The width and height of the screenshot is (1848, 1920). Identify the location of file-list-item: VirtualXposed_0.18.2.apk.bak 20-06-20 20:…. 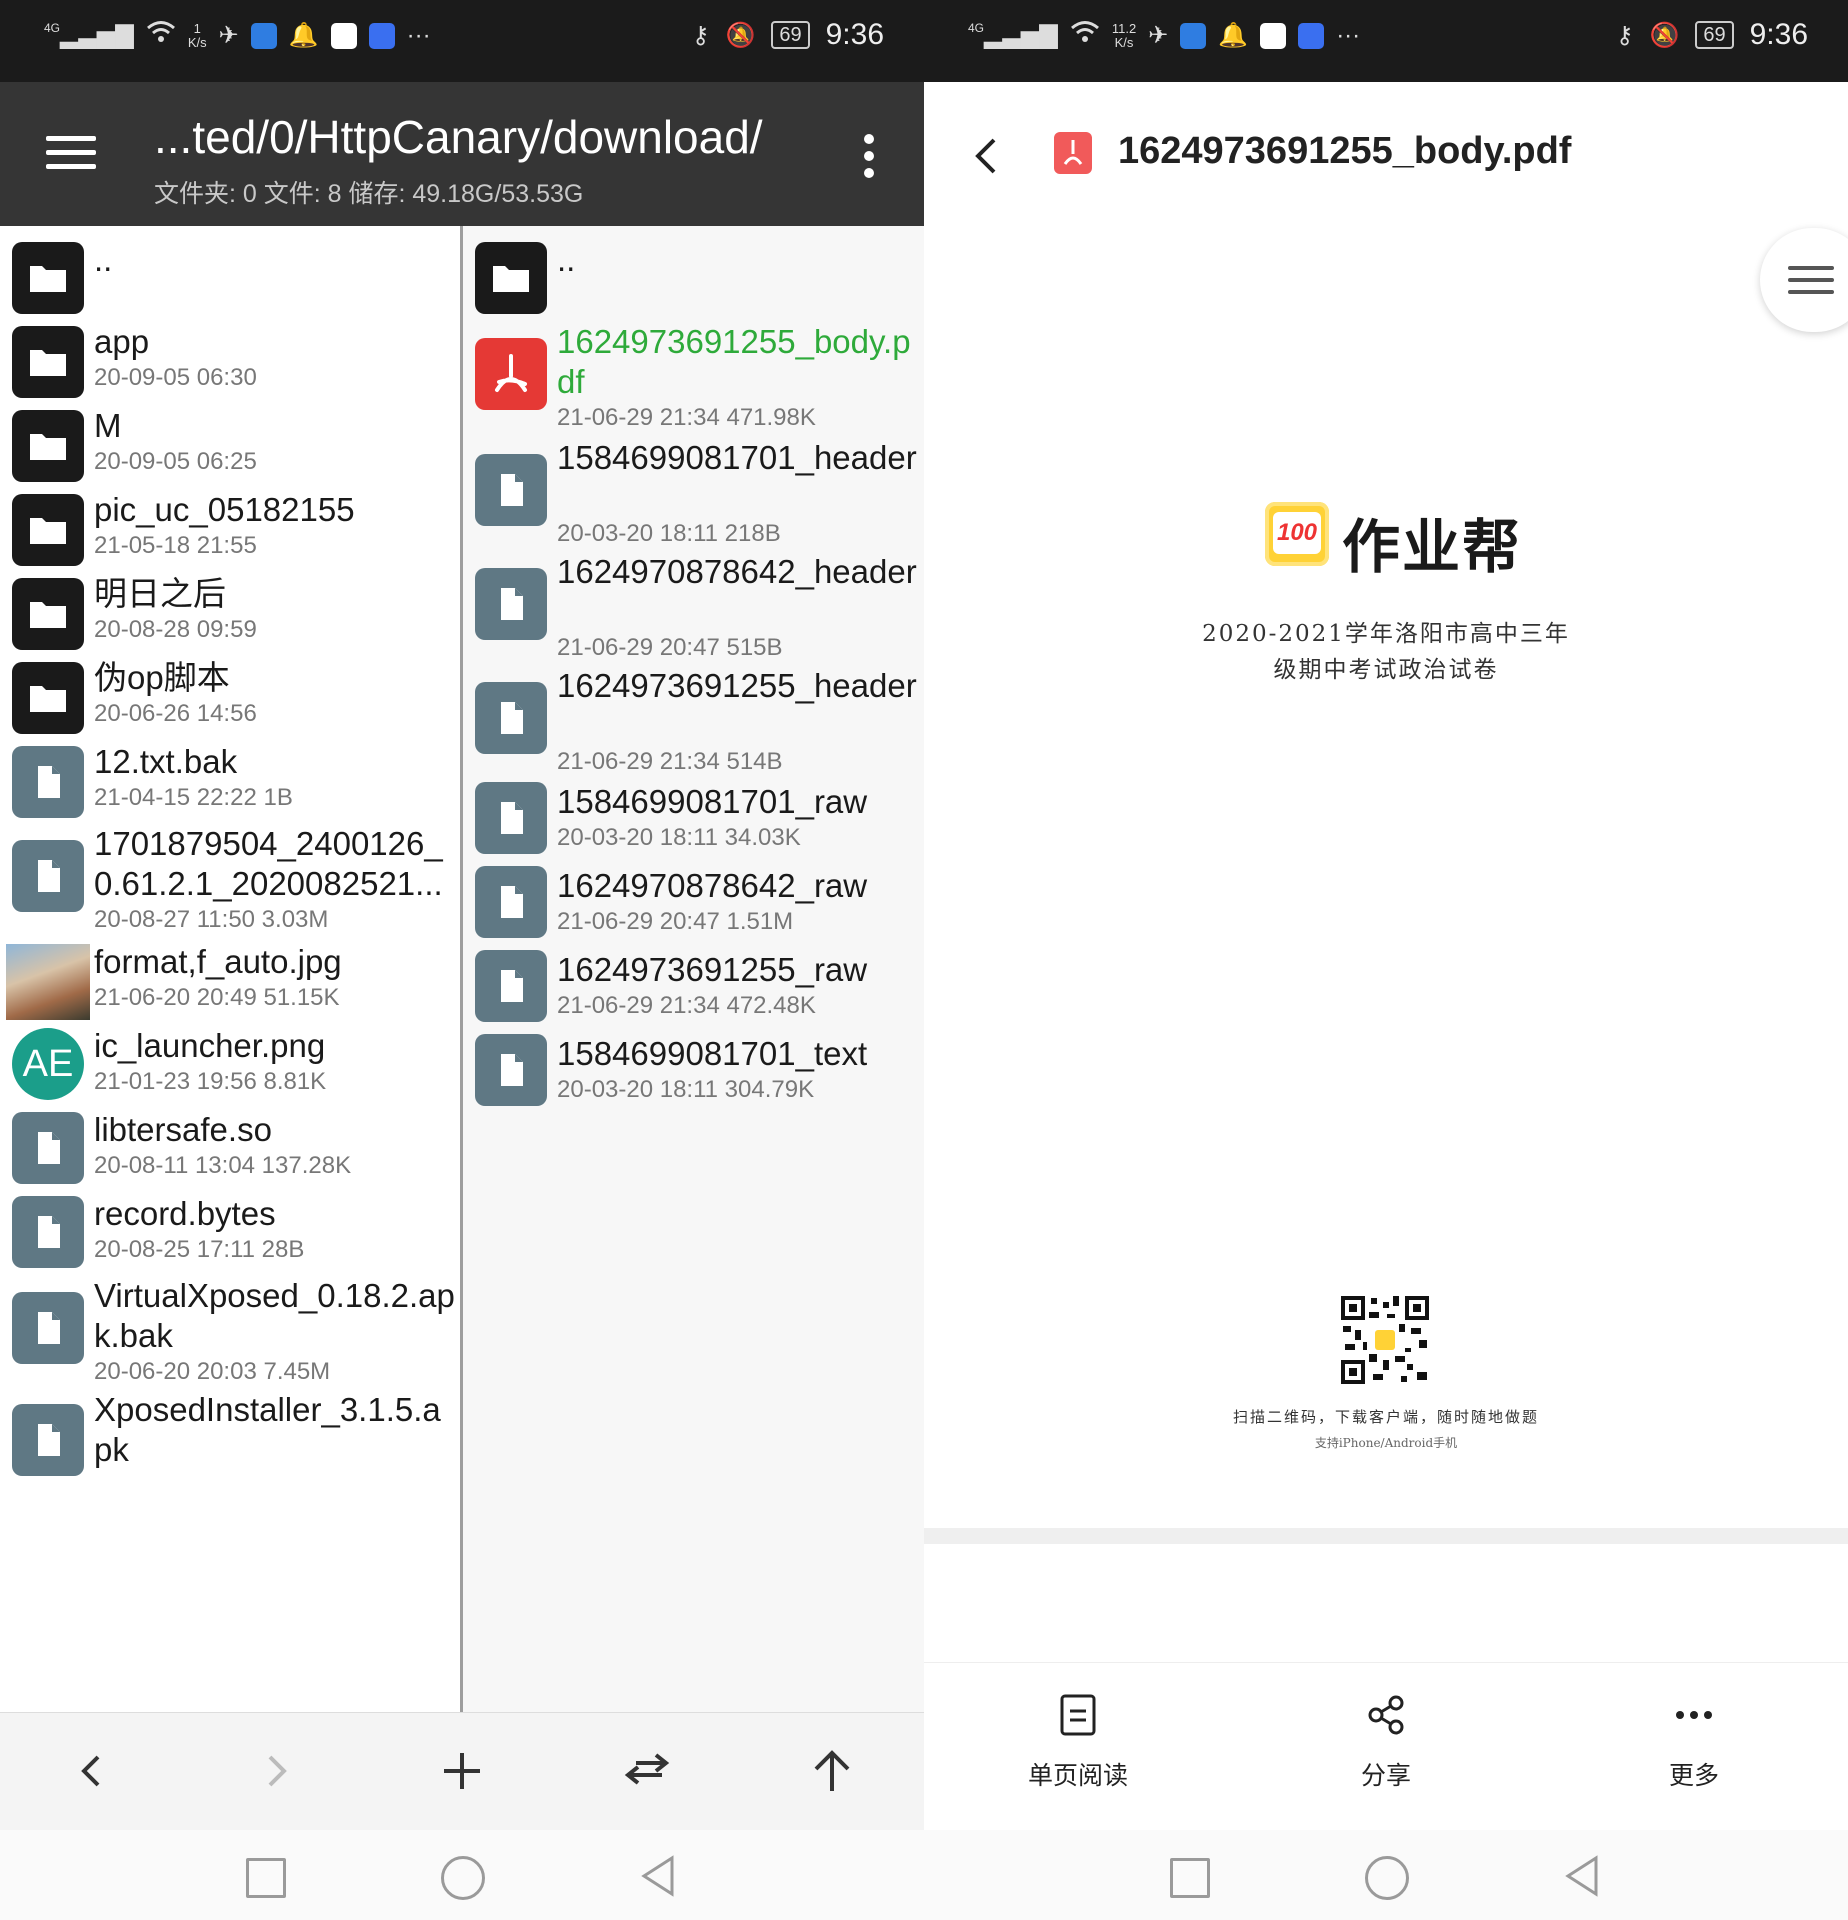
(230, 1331).